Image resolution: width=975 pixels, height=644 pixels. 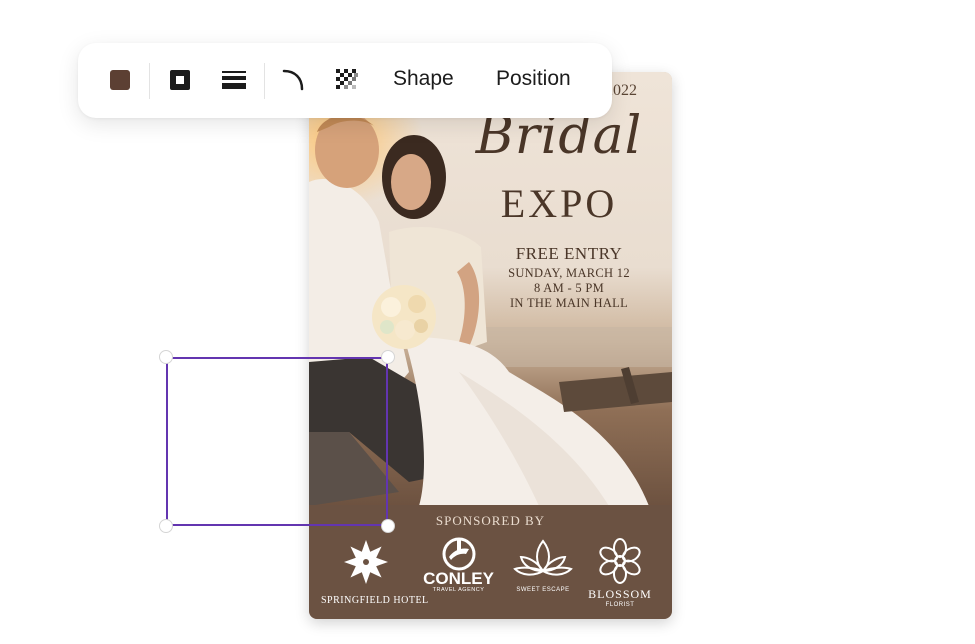 What do you see at coordinates (559, 203) in the screenshot?
I see `event-title-caps: EXPO` at bounding box center [559, 203].